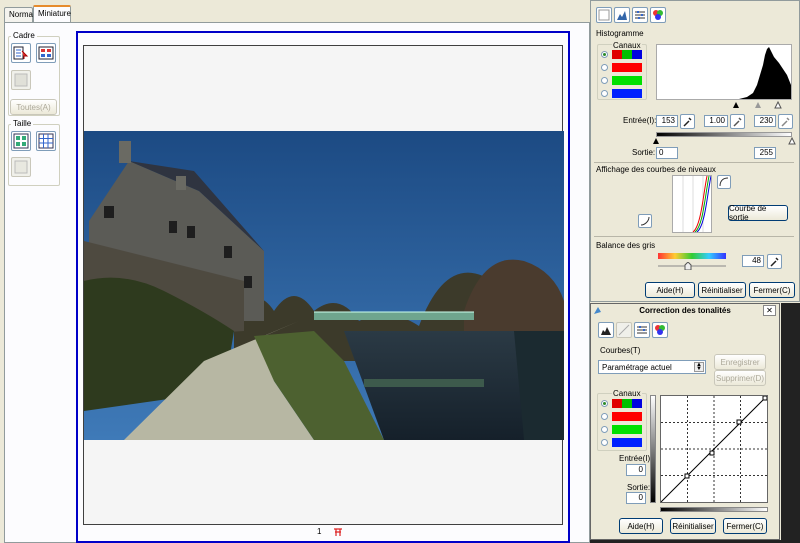  I want to click on color-wheel-icon, so click(660, 330).